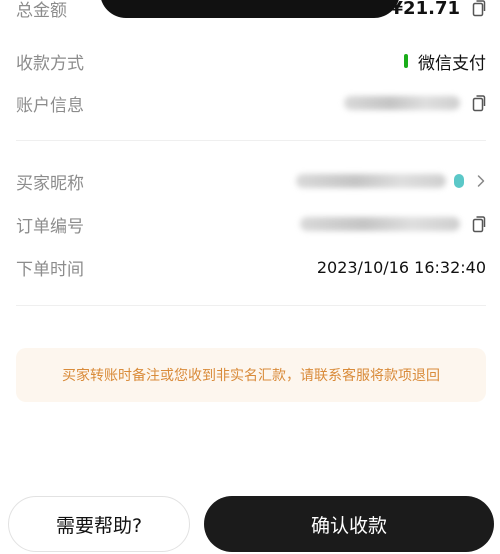 The width and height of the screenshot is (500, 554). Describe the element at coordinates (380, 224) in the screenshot. I see `order-number-value-redacted` at that location.